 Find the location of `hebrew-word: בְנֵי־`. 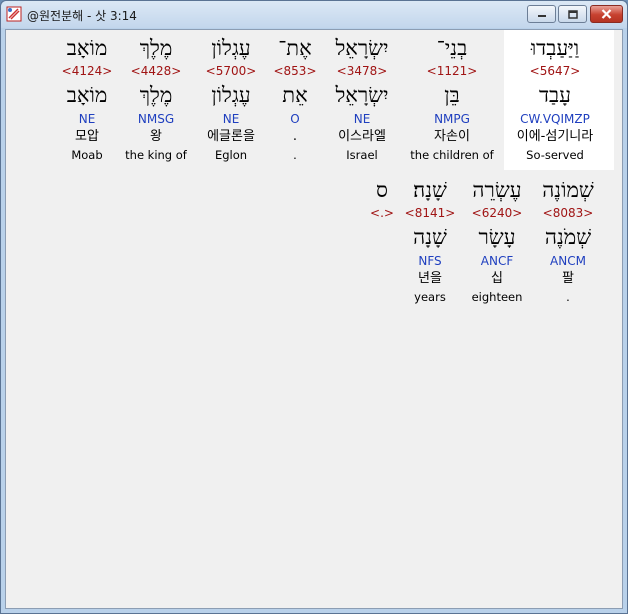

hebrew-word: בְנֵי־ is located at coordinates (452, 48).